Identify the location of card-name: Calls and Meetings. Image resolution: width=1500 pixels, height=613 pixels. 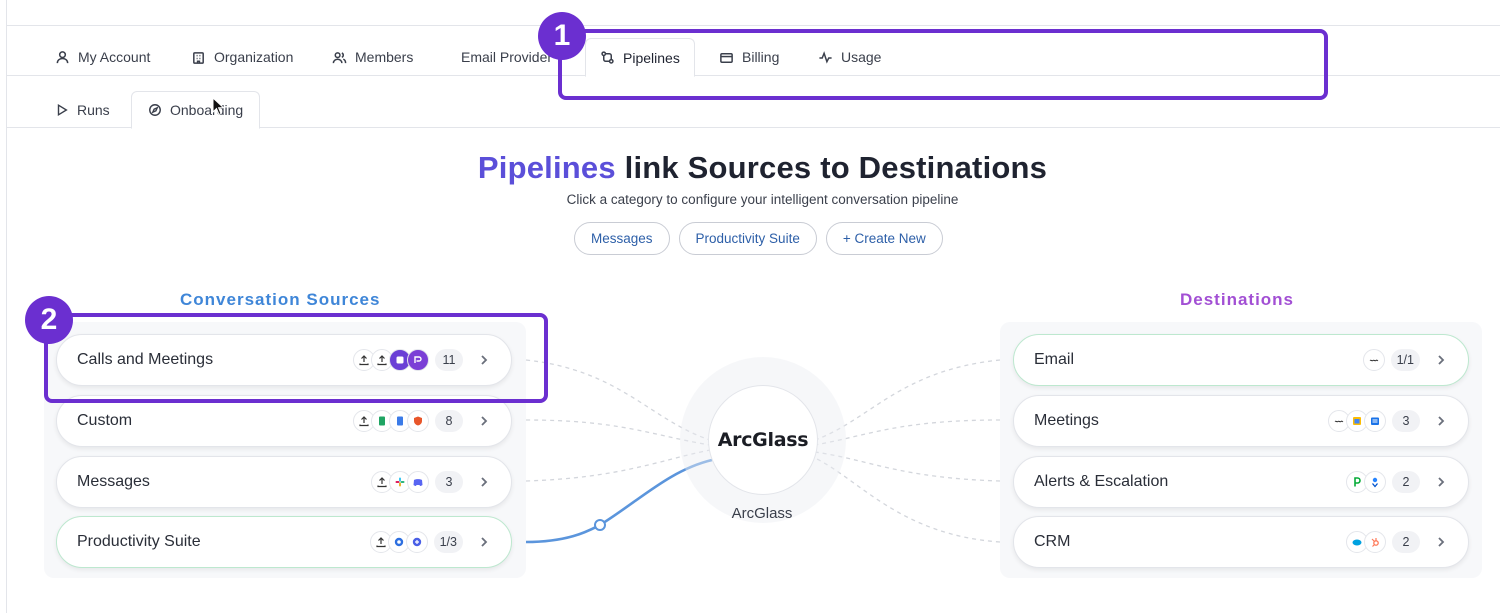
(145, 359).